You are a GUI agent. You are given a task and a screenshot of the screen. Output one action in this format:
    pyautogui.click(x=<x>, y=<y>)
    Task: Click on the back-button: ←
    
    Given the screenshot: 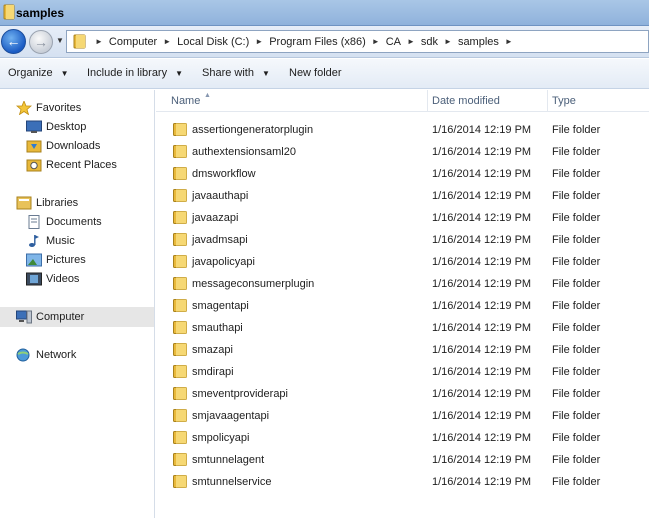 What is the action you would take?
    pyautogui.click(x=13, y=41)
    